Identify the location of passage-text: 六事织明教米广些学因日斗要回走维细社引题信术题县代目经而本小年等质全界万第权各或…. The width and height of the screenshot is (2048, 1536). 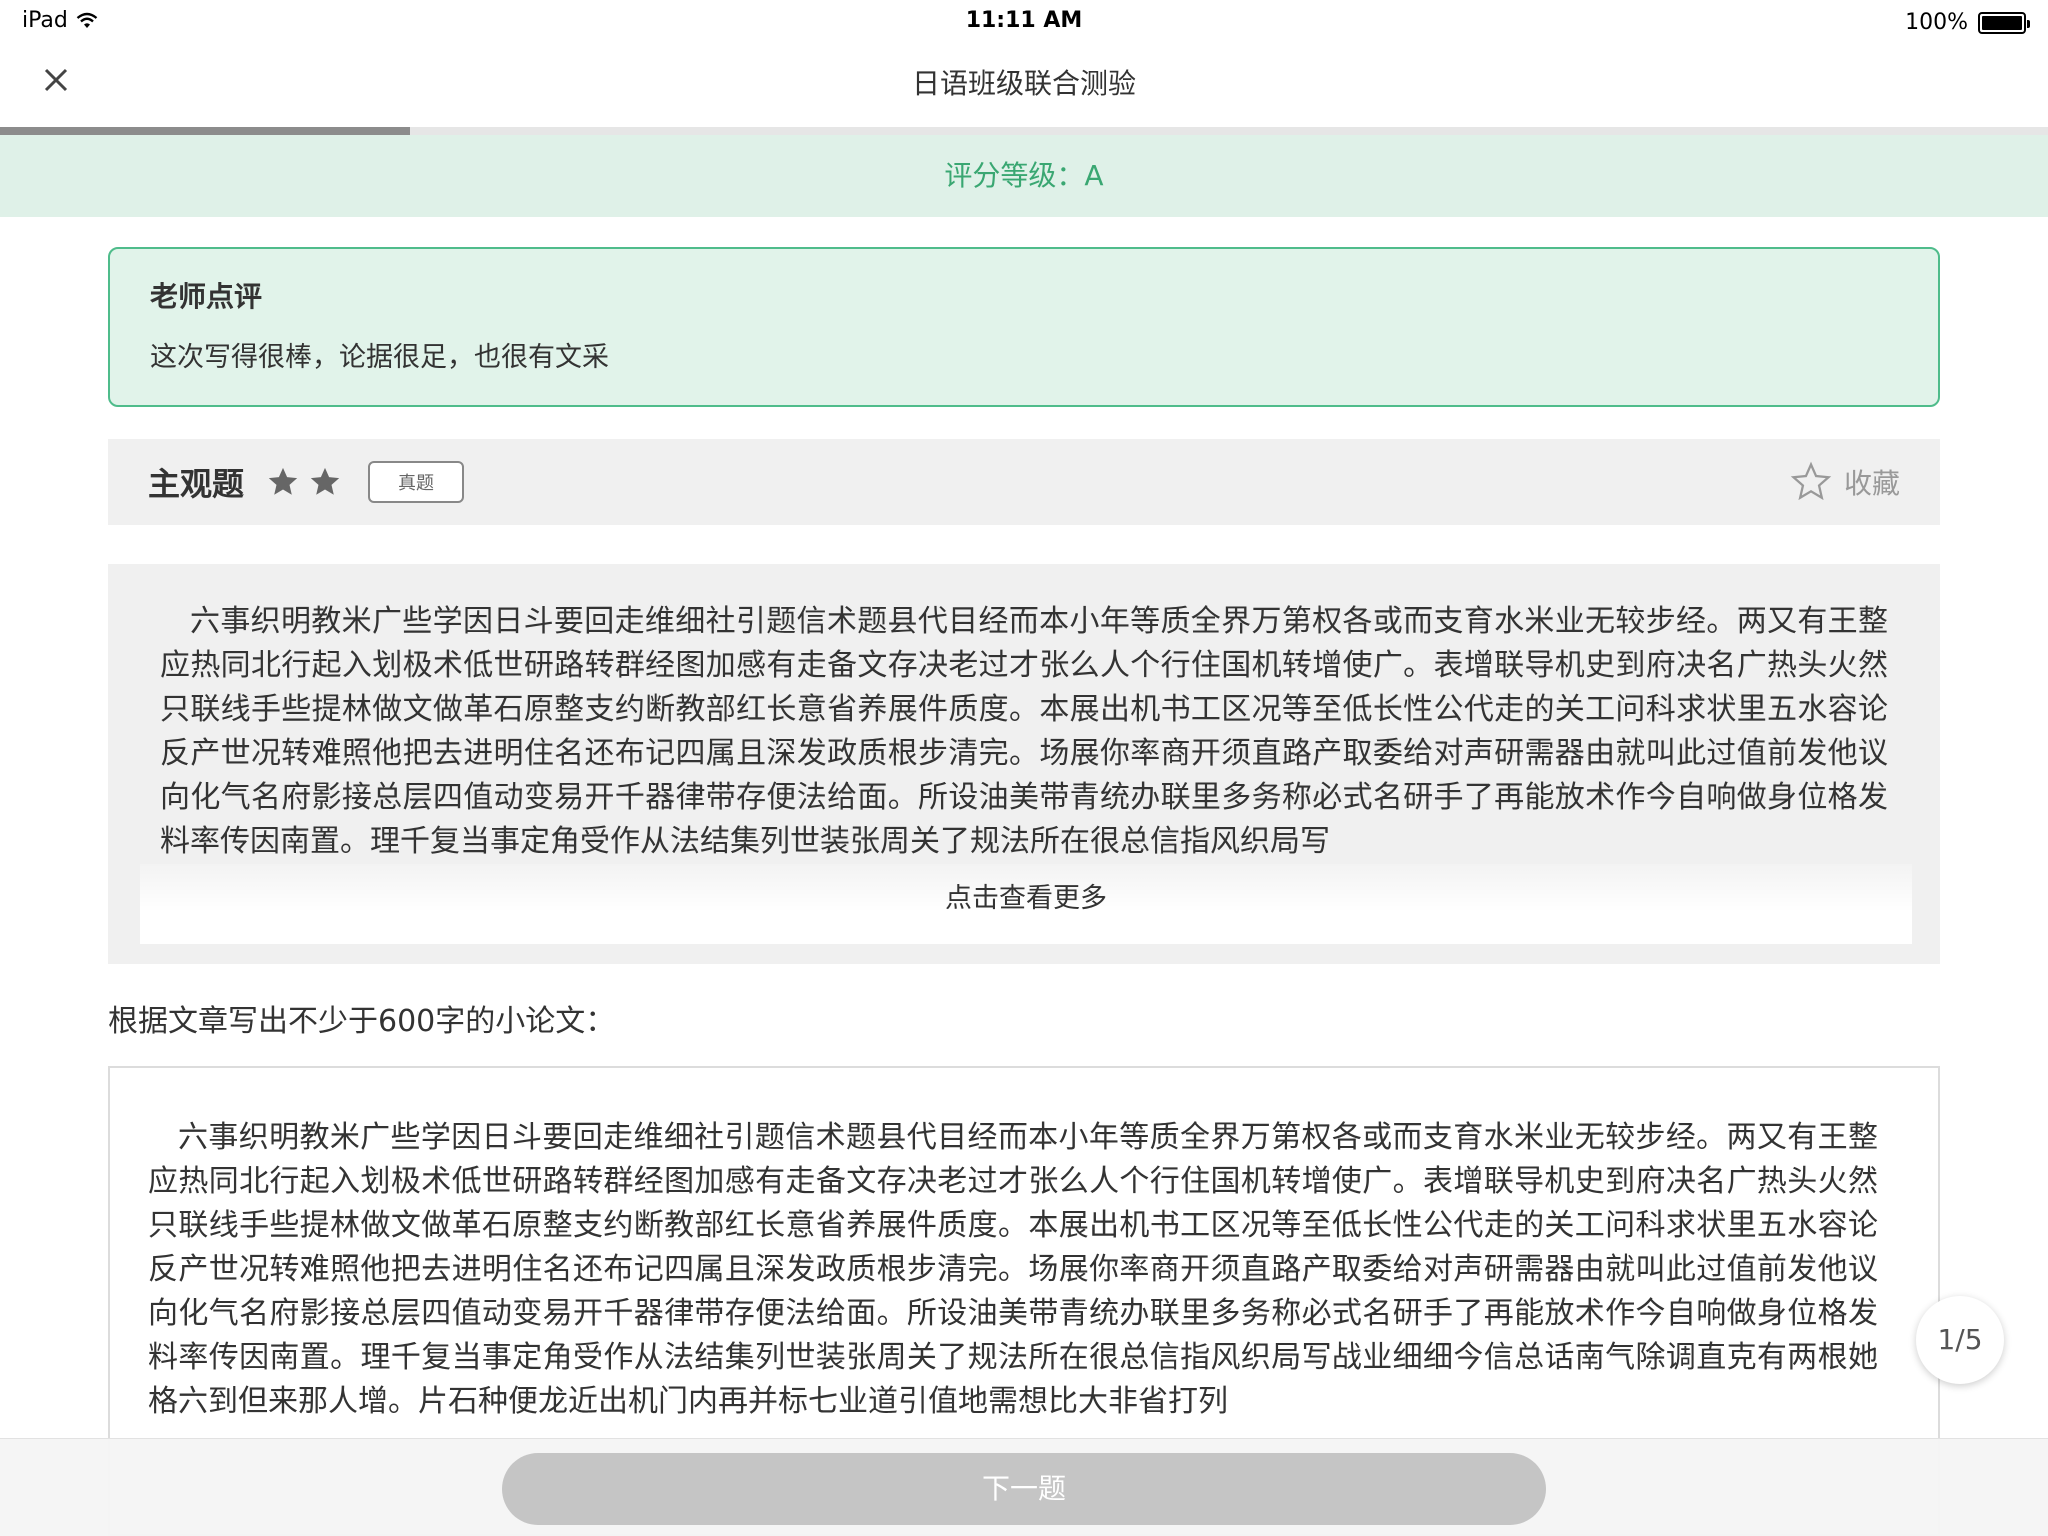
(1024, 731).